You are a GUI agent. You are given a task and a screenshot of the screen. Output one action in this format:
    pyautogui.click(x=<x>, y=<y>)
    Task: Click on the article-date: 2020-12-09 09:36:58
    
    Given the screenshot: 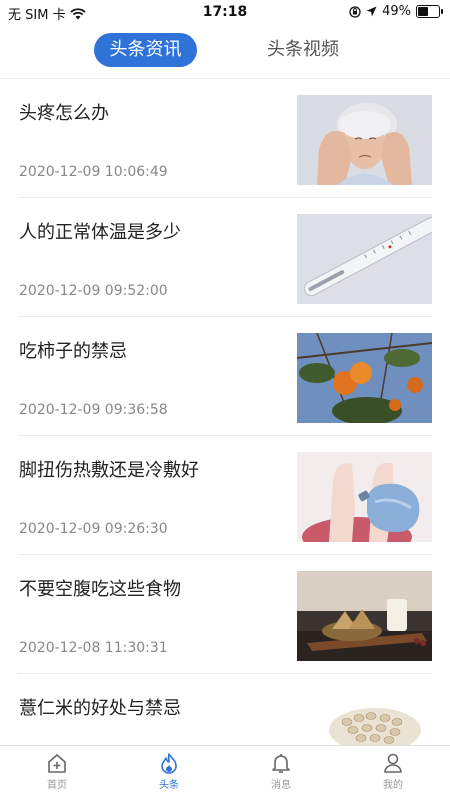 What is the action you would take?
    pyautogui.click(x=93, y=410)
    